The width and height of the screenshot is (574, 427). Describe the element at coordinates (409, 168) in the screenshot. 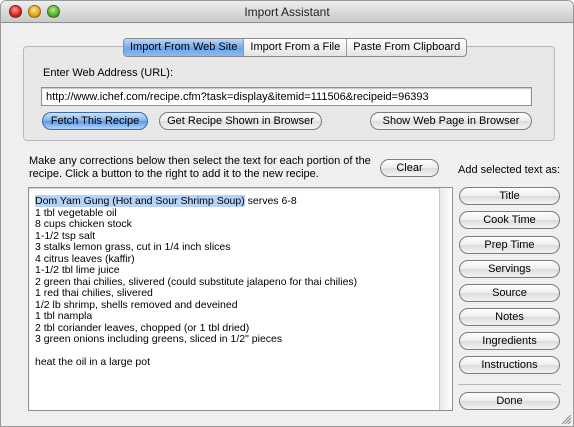

I see `clear-button: Clear` at that location.